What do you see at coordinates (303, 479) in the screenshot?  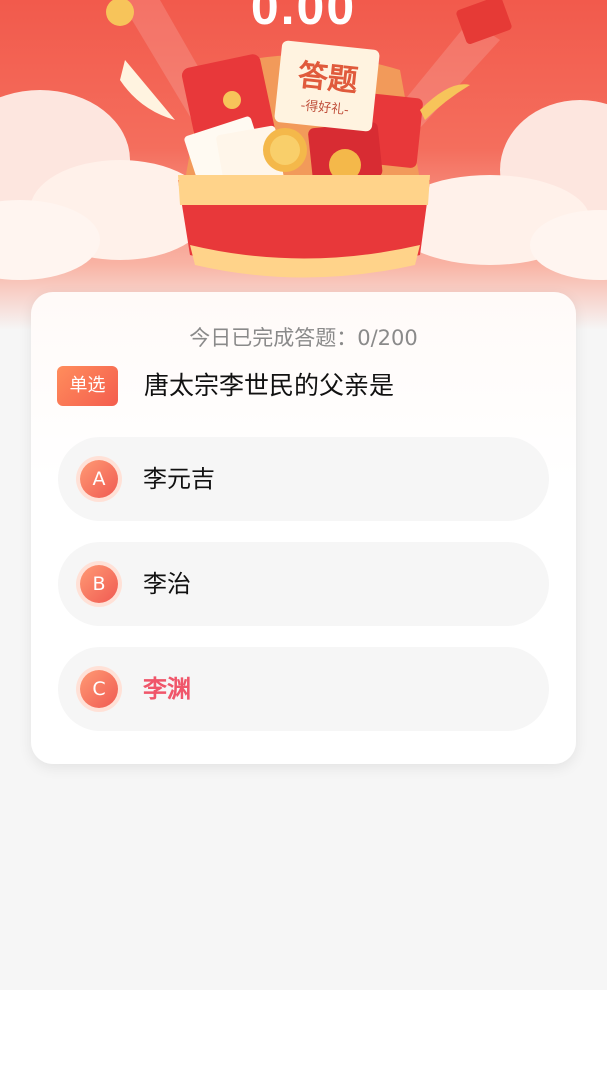 I see `option-a: A 李元吉` at bounding box center [303, 479].